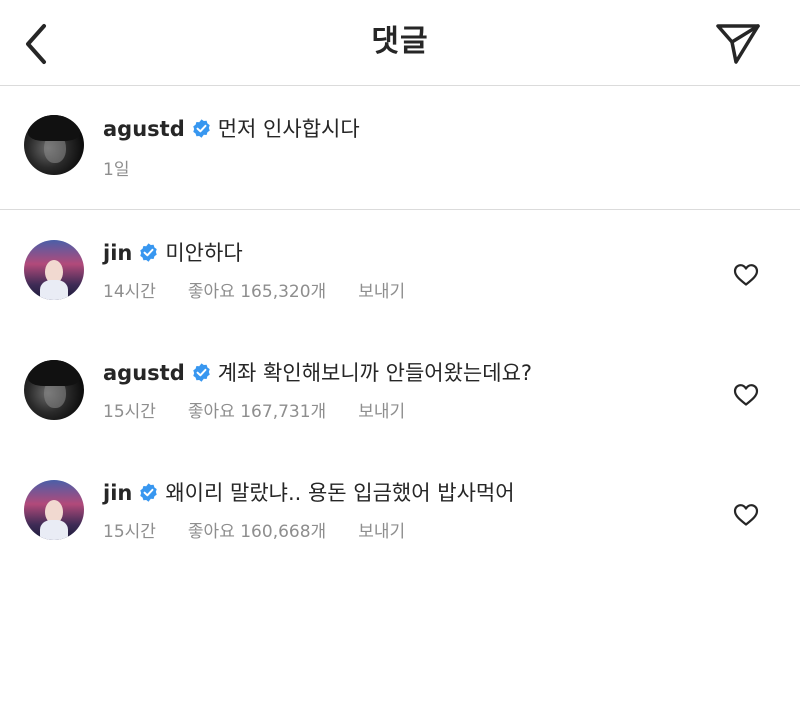 The image size is (800, 708). I want to click on comment-meta: 15시간 좋아요 167,731개 보내기, so click(254, 412).